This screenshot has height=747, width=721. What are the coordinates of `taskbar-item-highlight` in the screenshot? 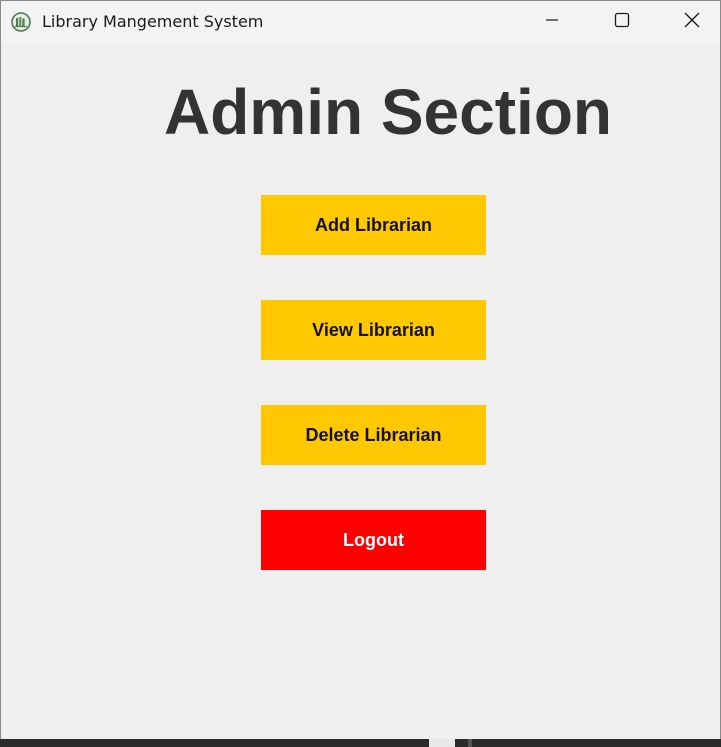 It's located at (442, 743).